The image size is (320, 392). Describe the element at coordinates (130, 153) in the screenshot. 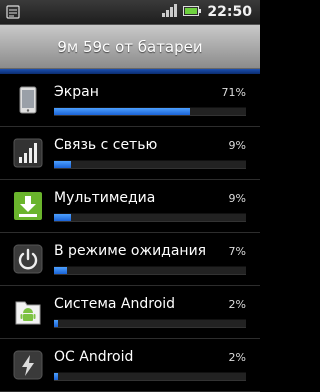

I see `list-item-network: Связь с сетью 9%` at that location.